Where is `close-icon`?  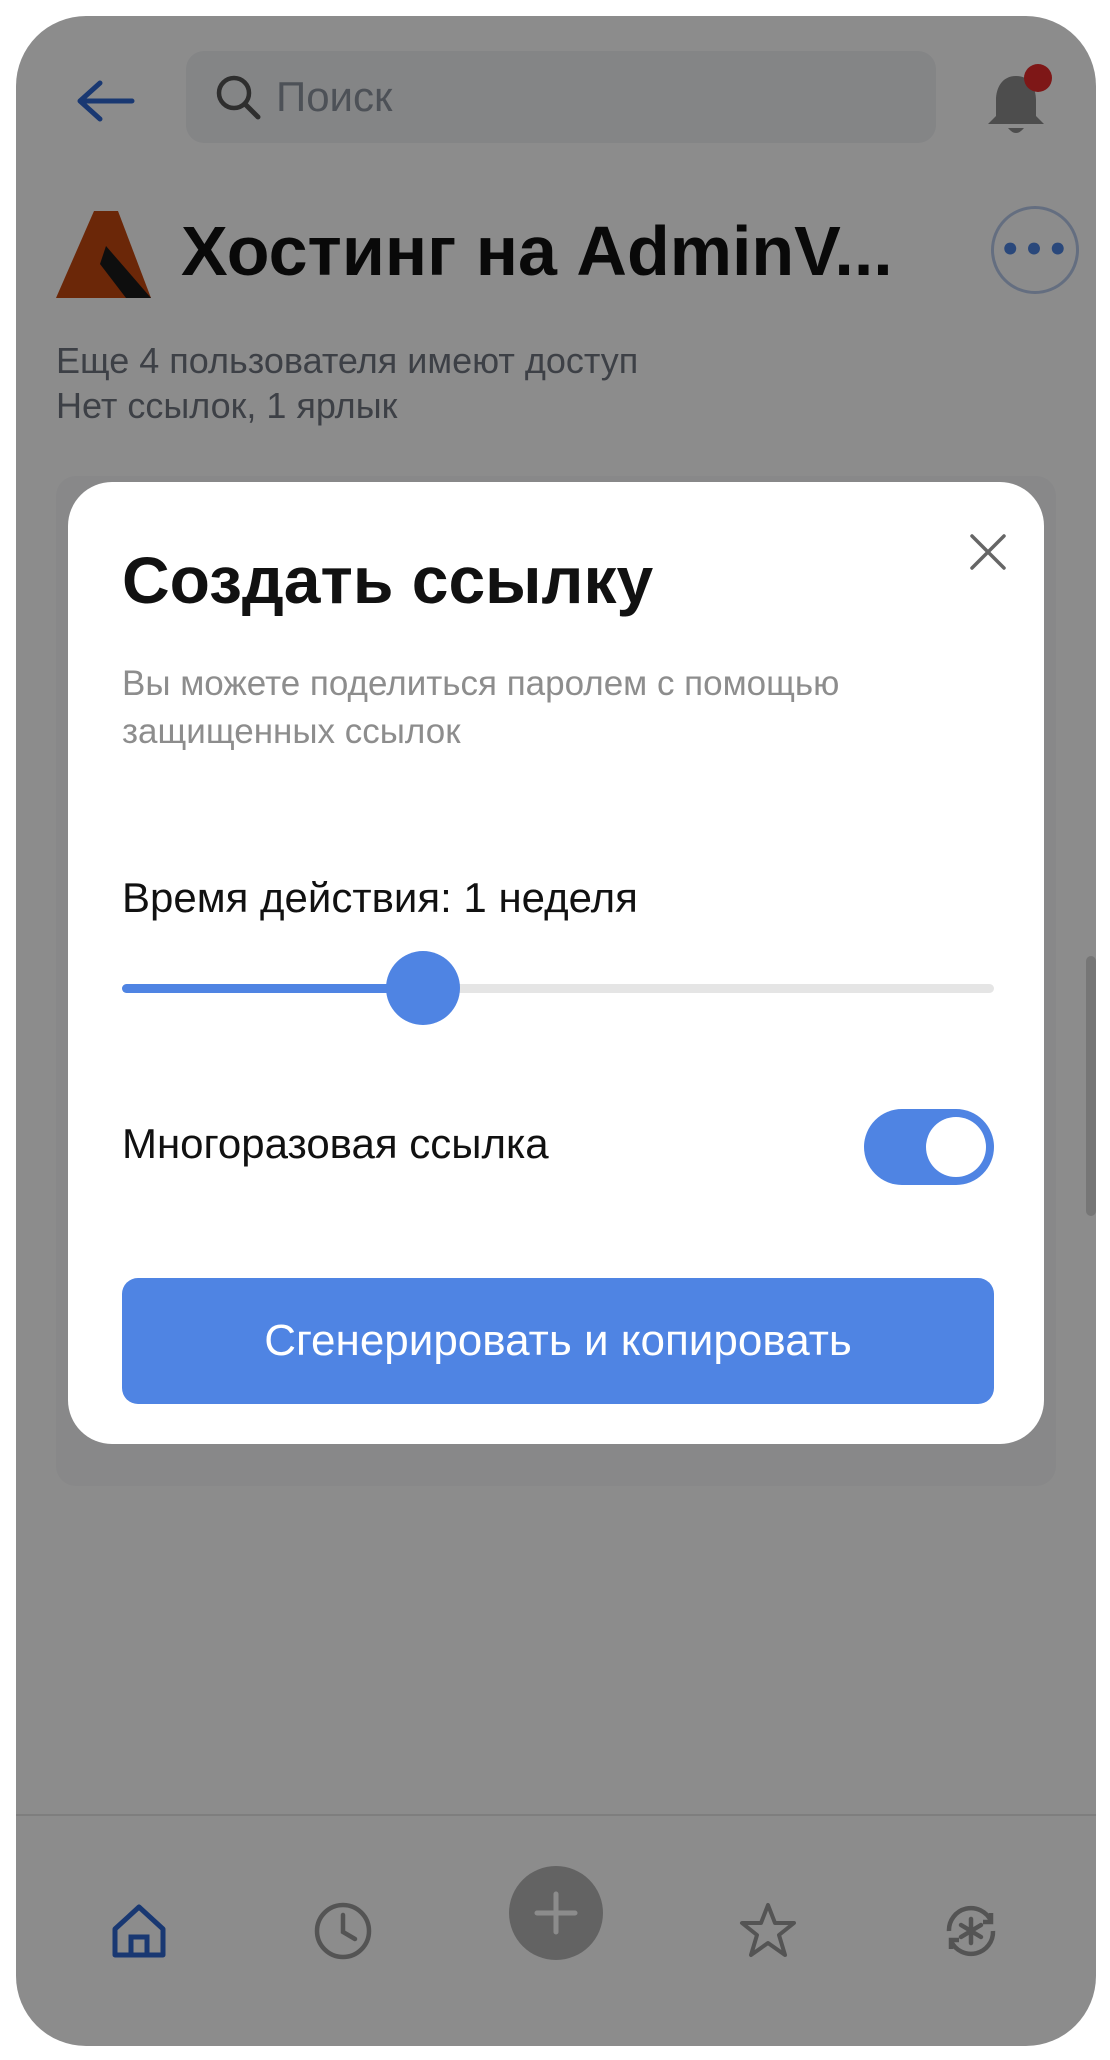
close-icon is located at coordinates (988, 552).